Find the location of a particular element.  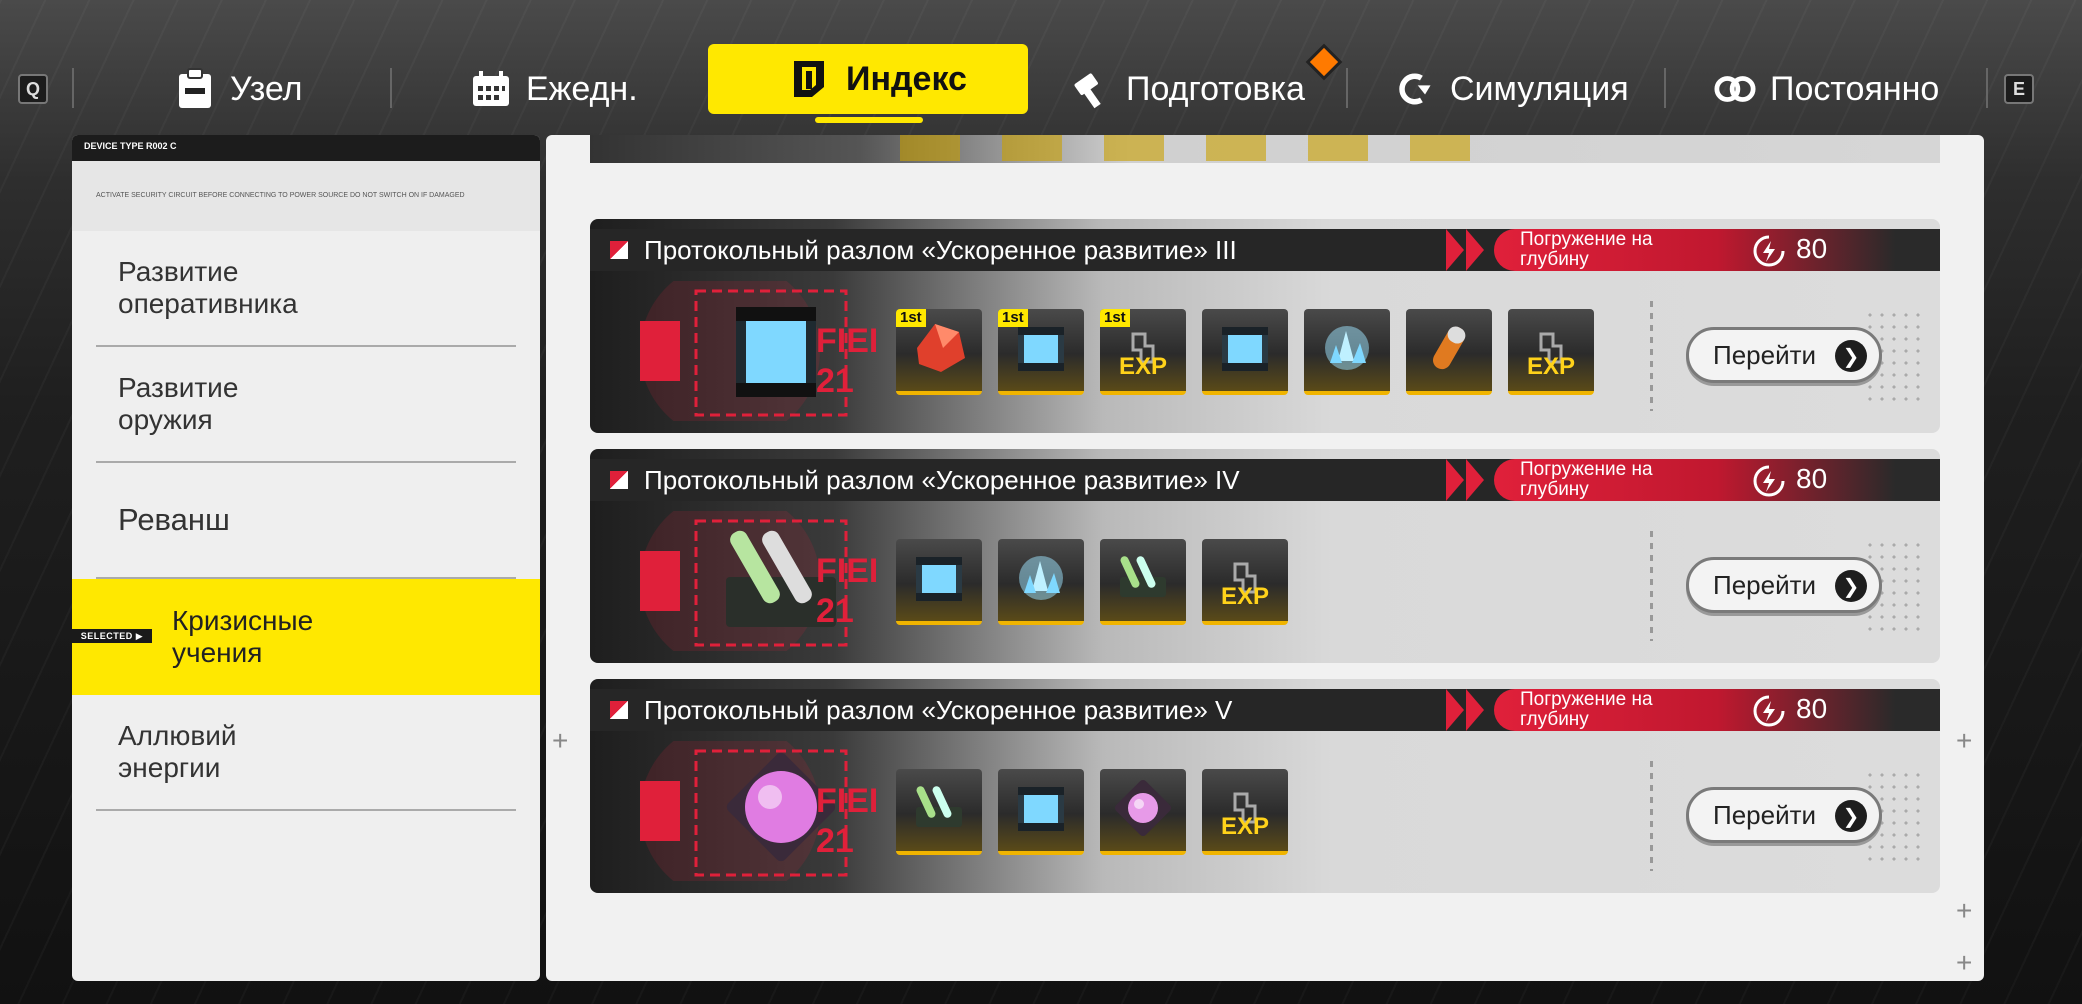

sidebar-item-label: Аллювий энергии is located at coordinates (177, 751).